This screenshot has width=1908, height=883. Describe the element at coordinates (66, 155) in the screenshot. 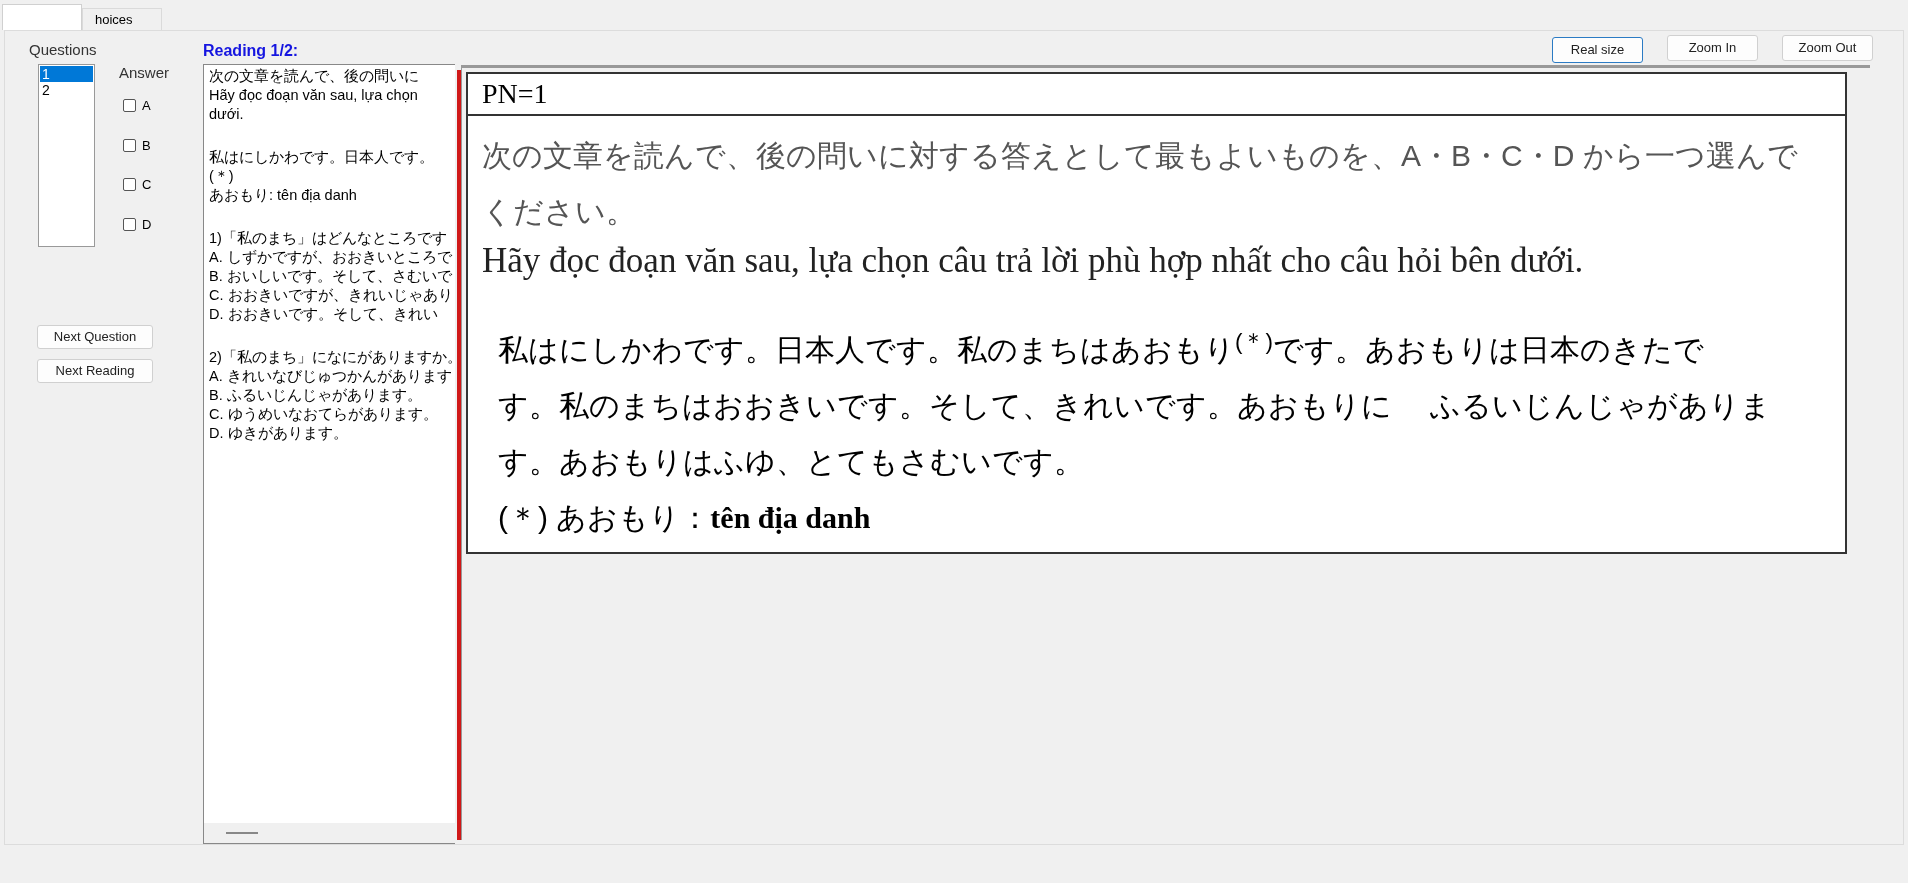

I see `question-list: 1 2` at that location.